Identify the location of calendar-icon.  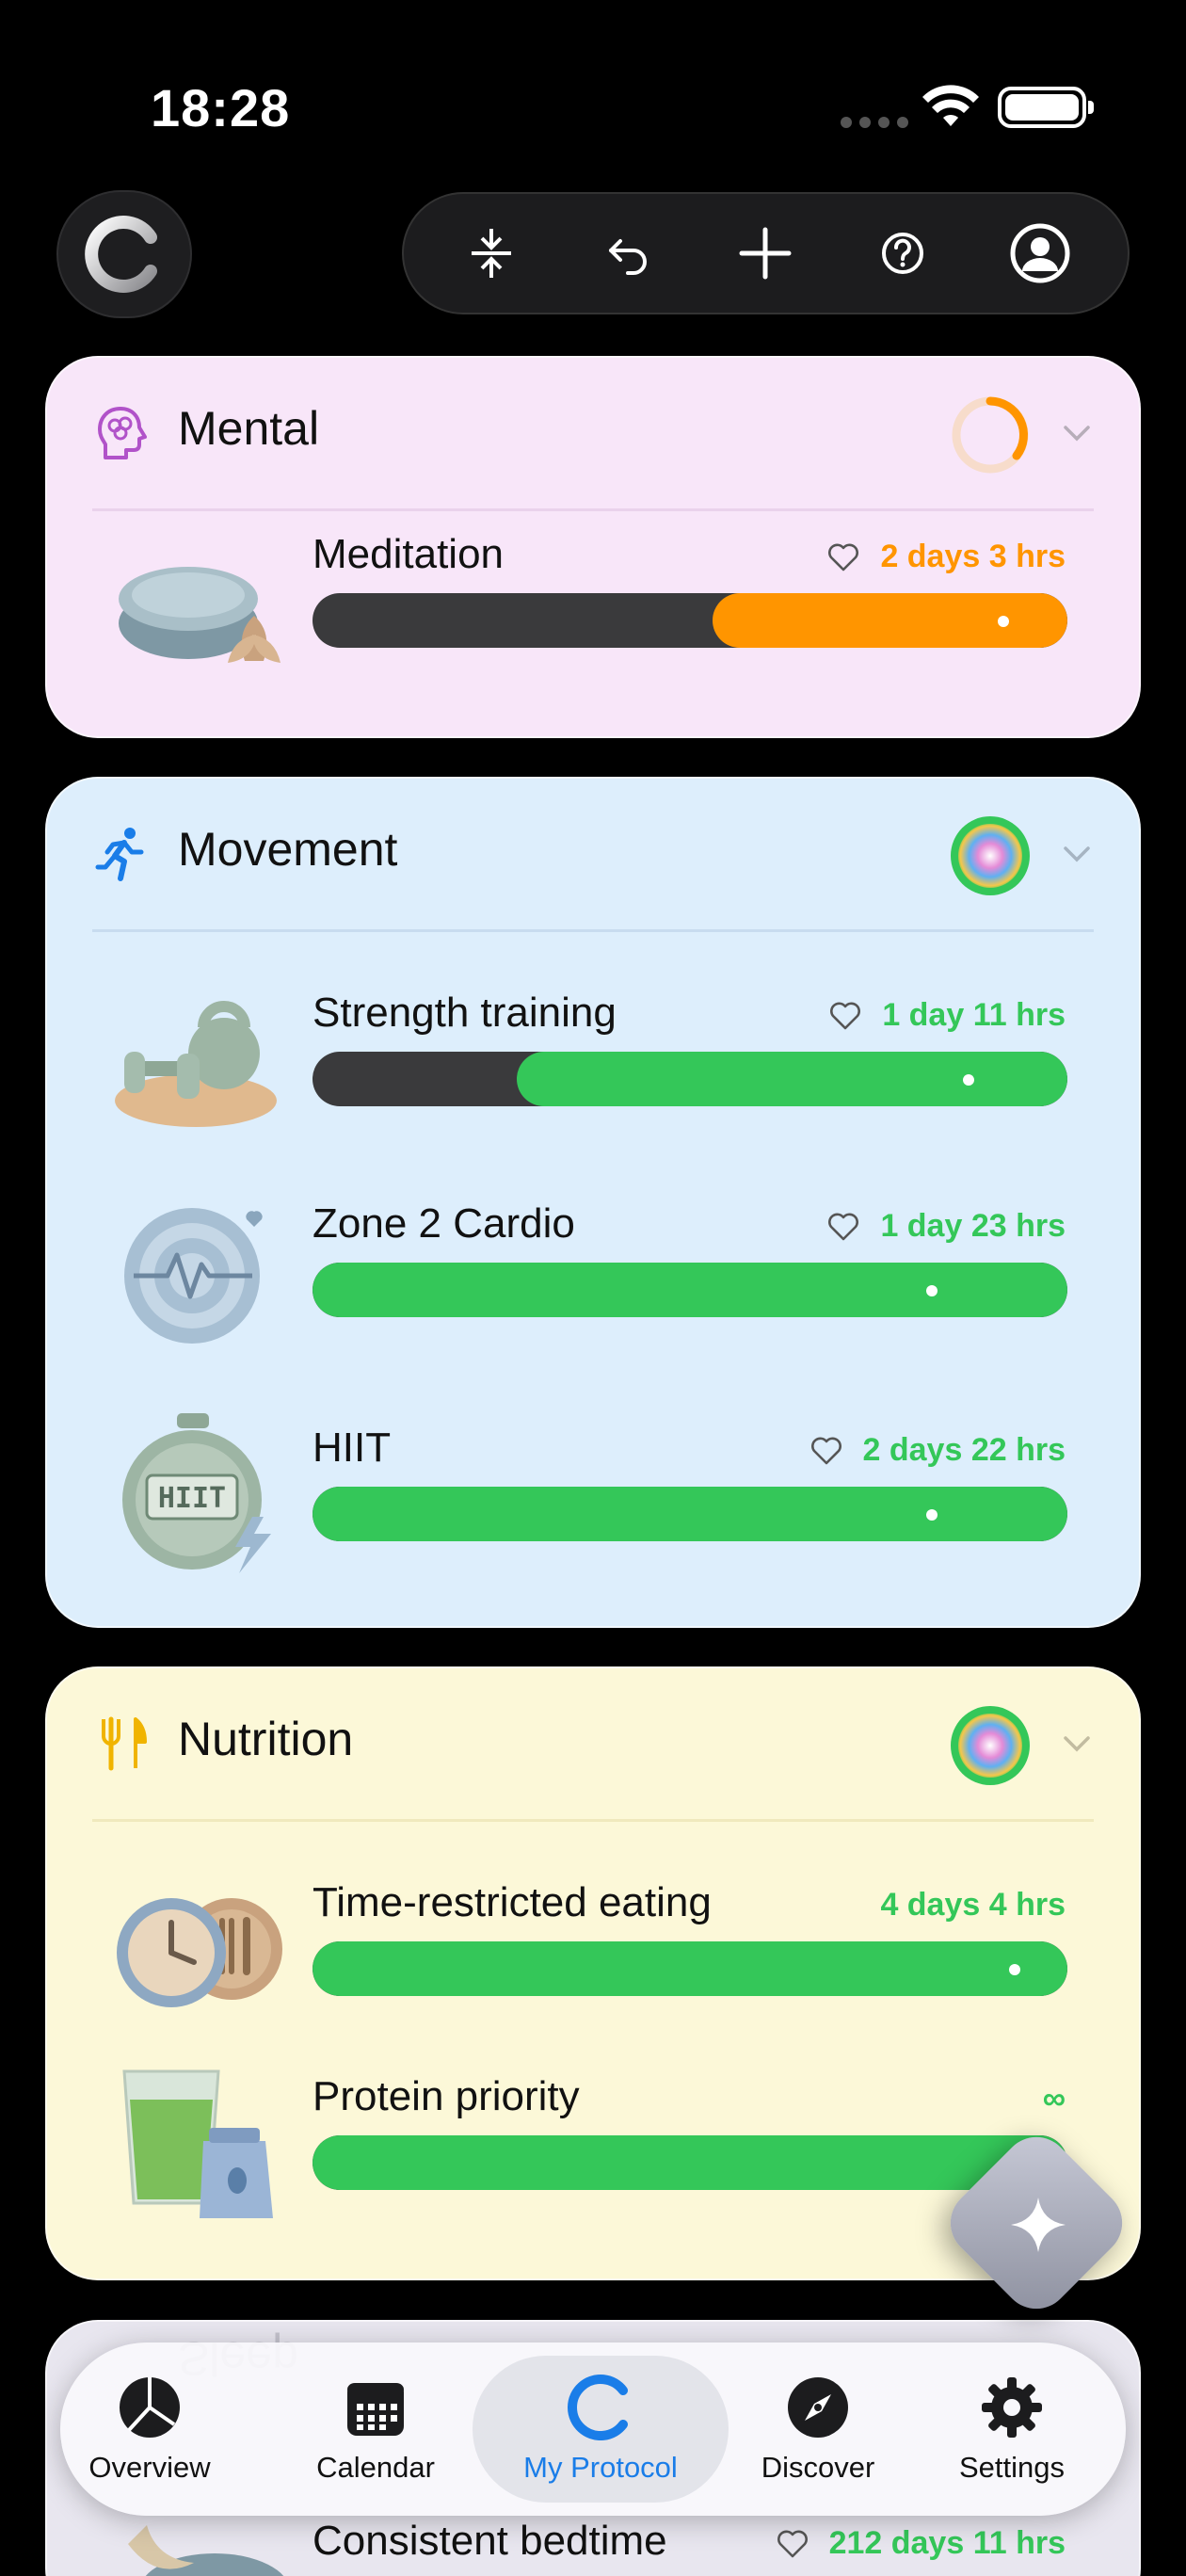
(375, 2409).